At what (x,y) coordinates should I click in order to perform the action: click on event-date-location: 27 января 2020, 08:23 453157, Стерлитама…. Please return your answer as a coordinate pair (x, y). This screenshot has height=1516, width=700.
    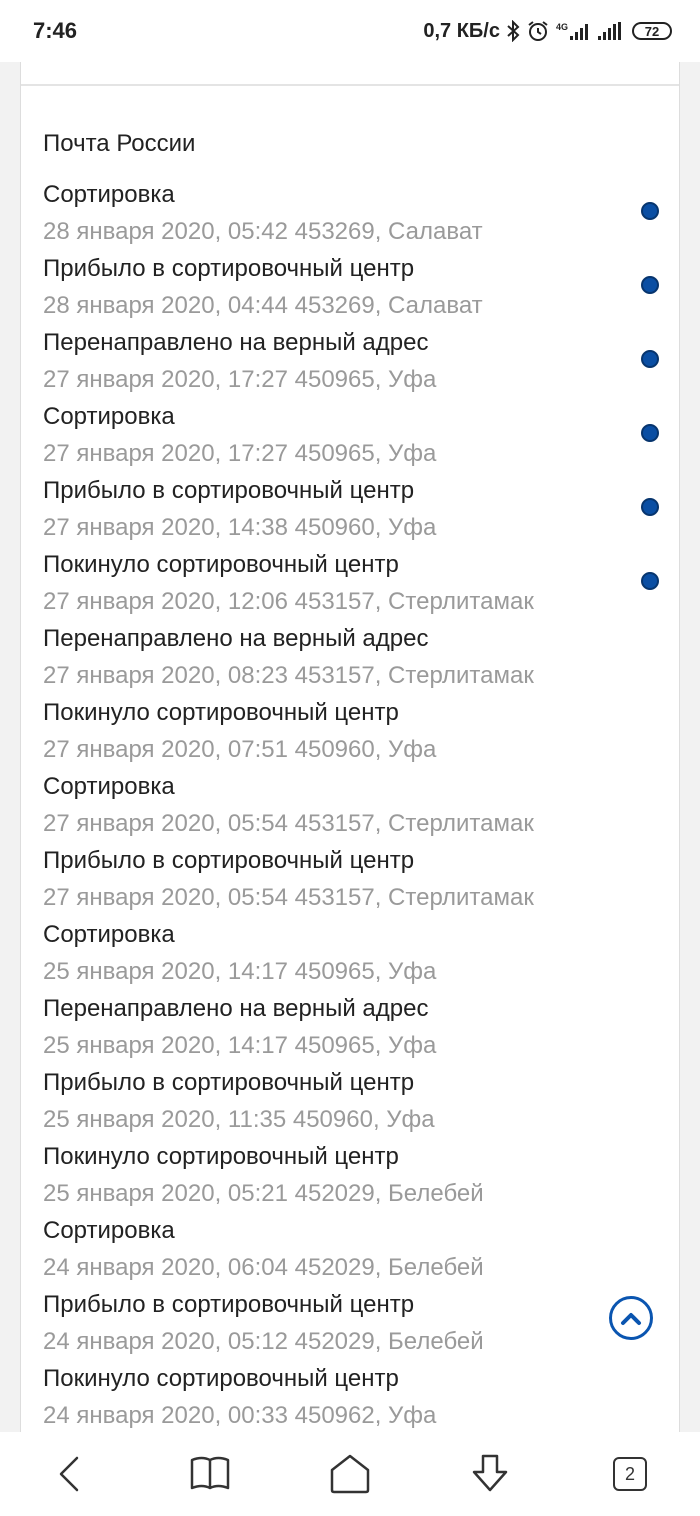
    Looking at the image, I should click on (288, 675).